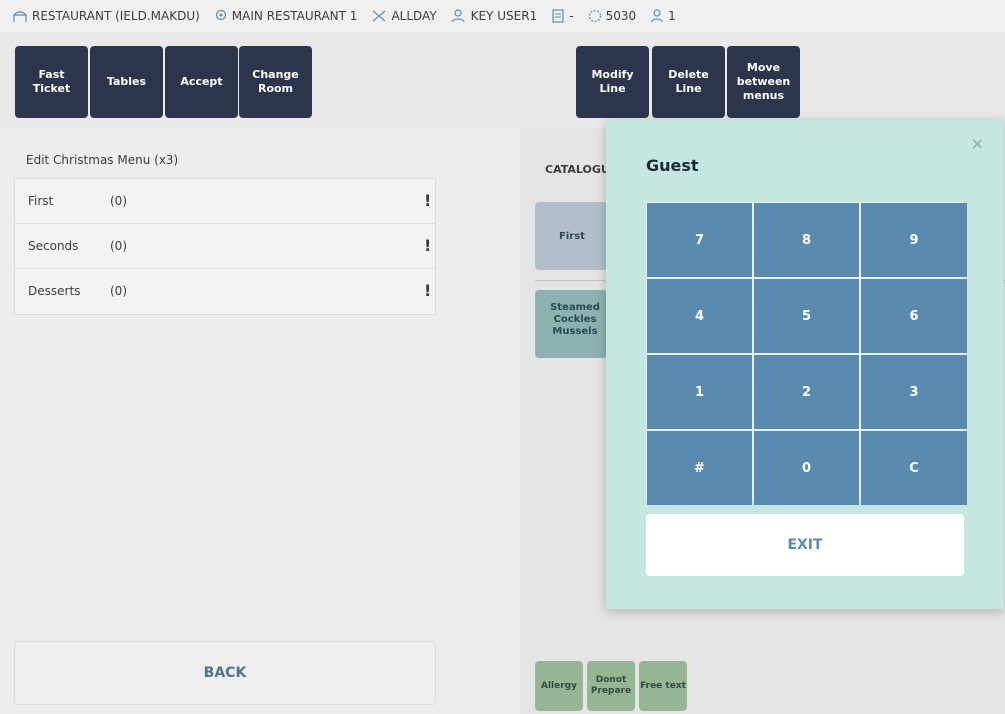  Describe the element at coordinates (699, 240) in the screenshot. I see `key-7: 7` at that location.